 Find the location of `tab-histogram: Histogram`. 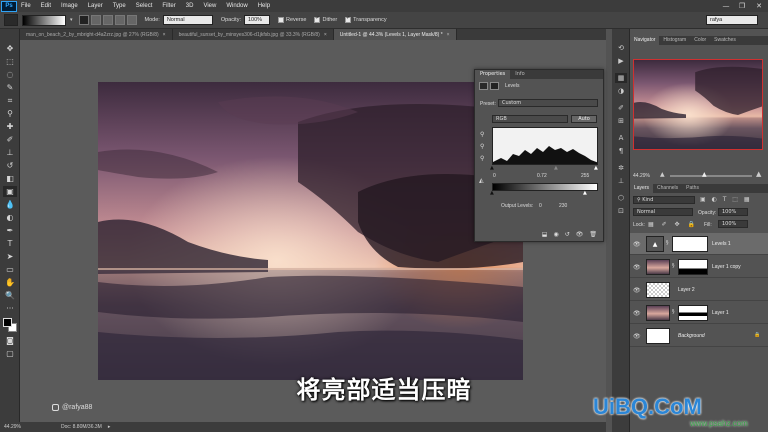

tab-histogram: Histogram is located at coordinates (674, 40).